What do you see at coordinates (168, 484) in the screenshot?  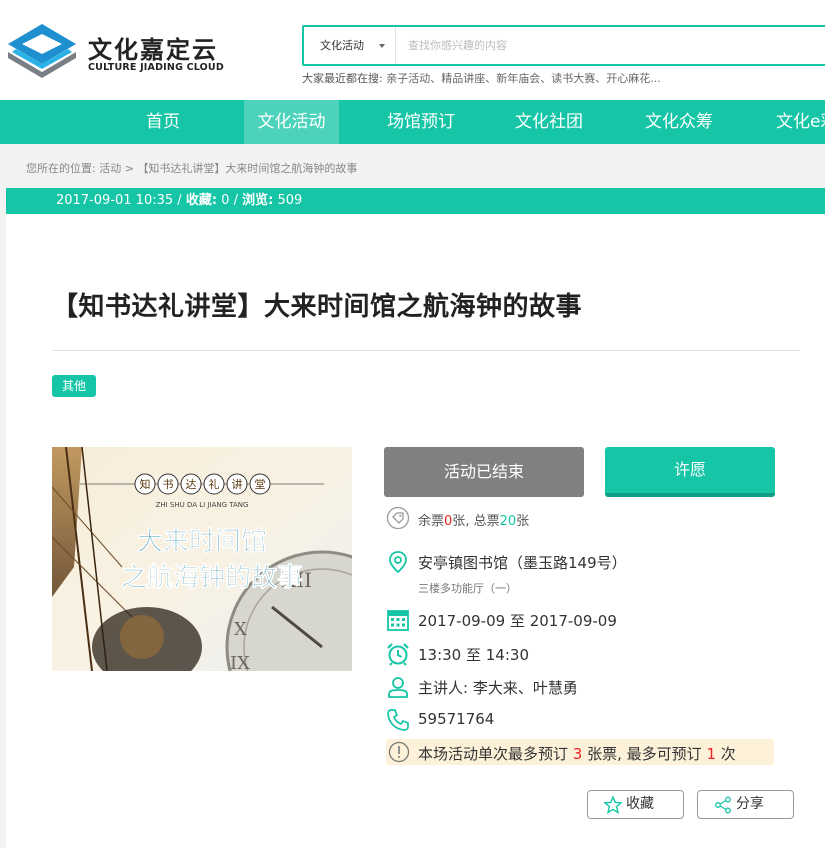 I see `poster-series-char: 书` at bounding box center [168, 484].